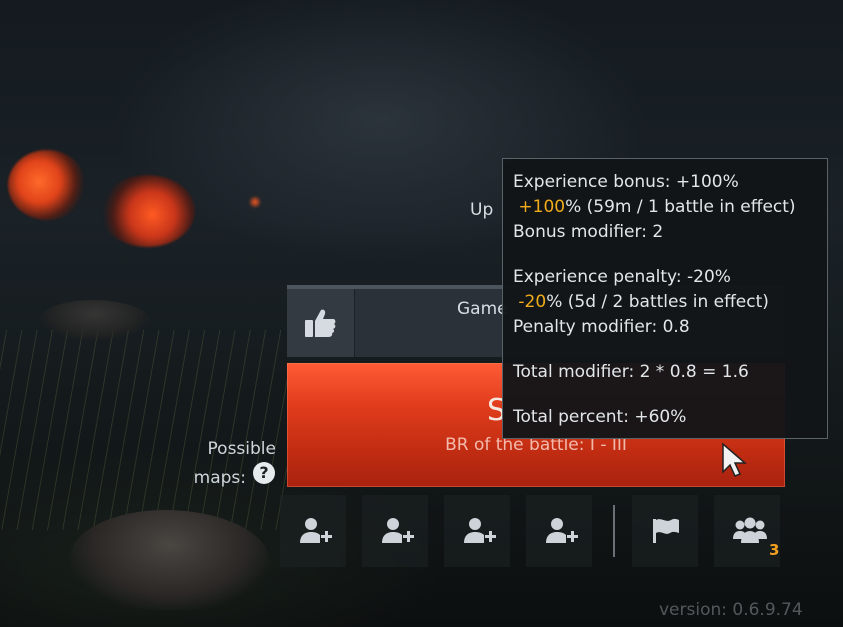 This screenshot has width=843, height=627. I want to click on experience-bonus-detail: +100% (59m / 1 battle in effect), so click(665, 207).